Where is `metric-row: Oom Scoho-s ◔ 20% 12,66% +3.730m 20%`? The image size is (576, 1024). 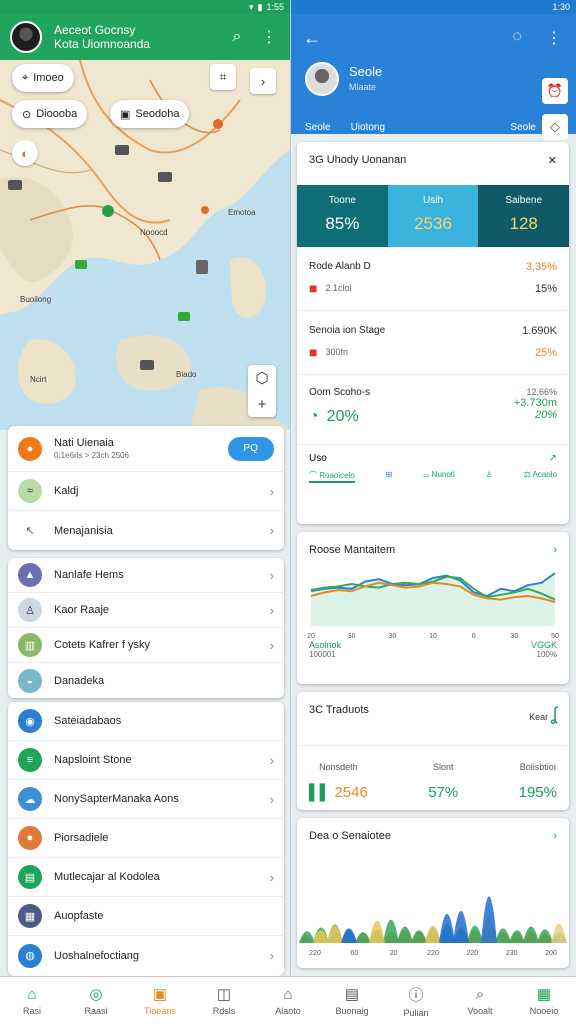
metric-row: Oom Scoho-s ◔ 20% 12,66% +3.730m 20% is located at coordinates (433, 410).